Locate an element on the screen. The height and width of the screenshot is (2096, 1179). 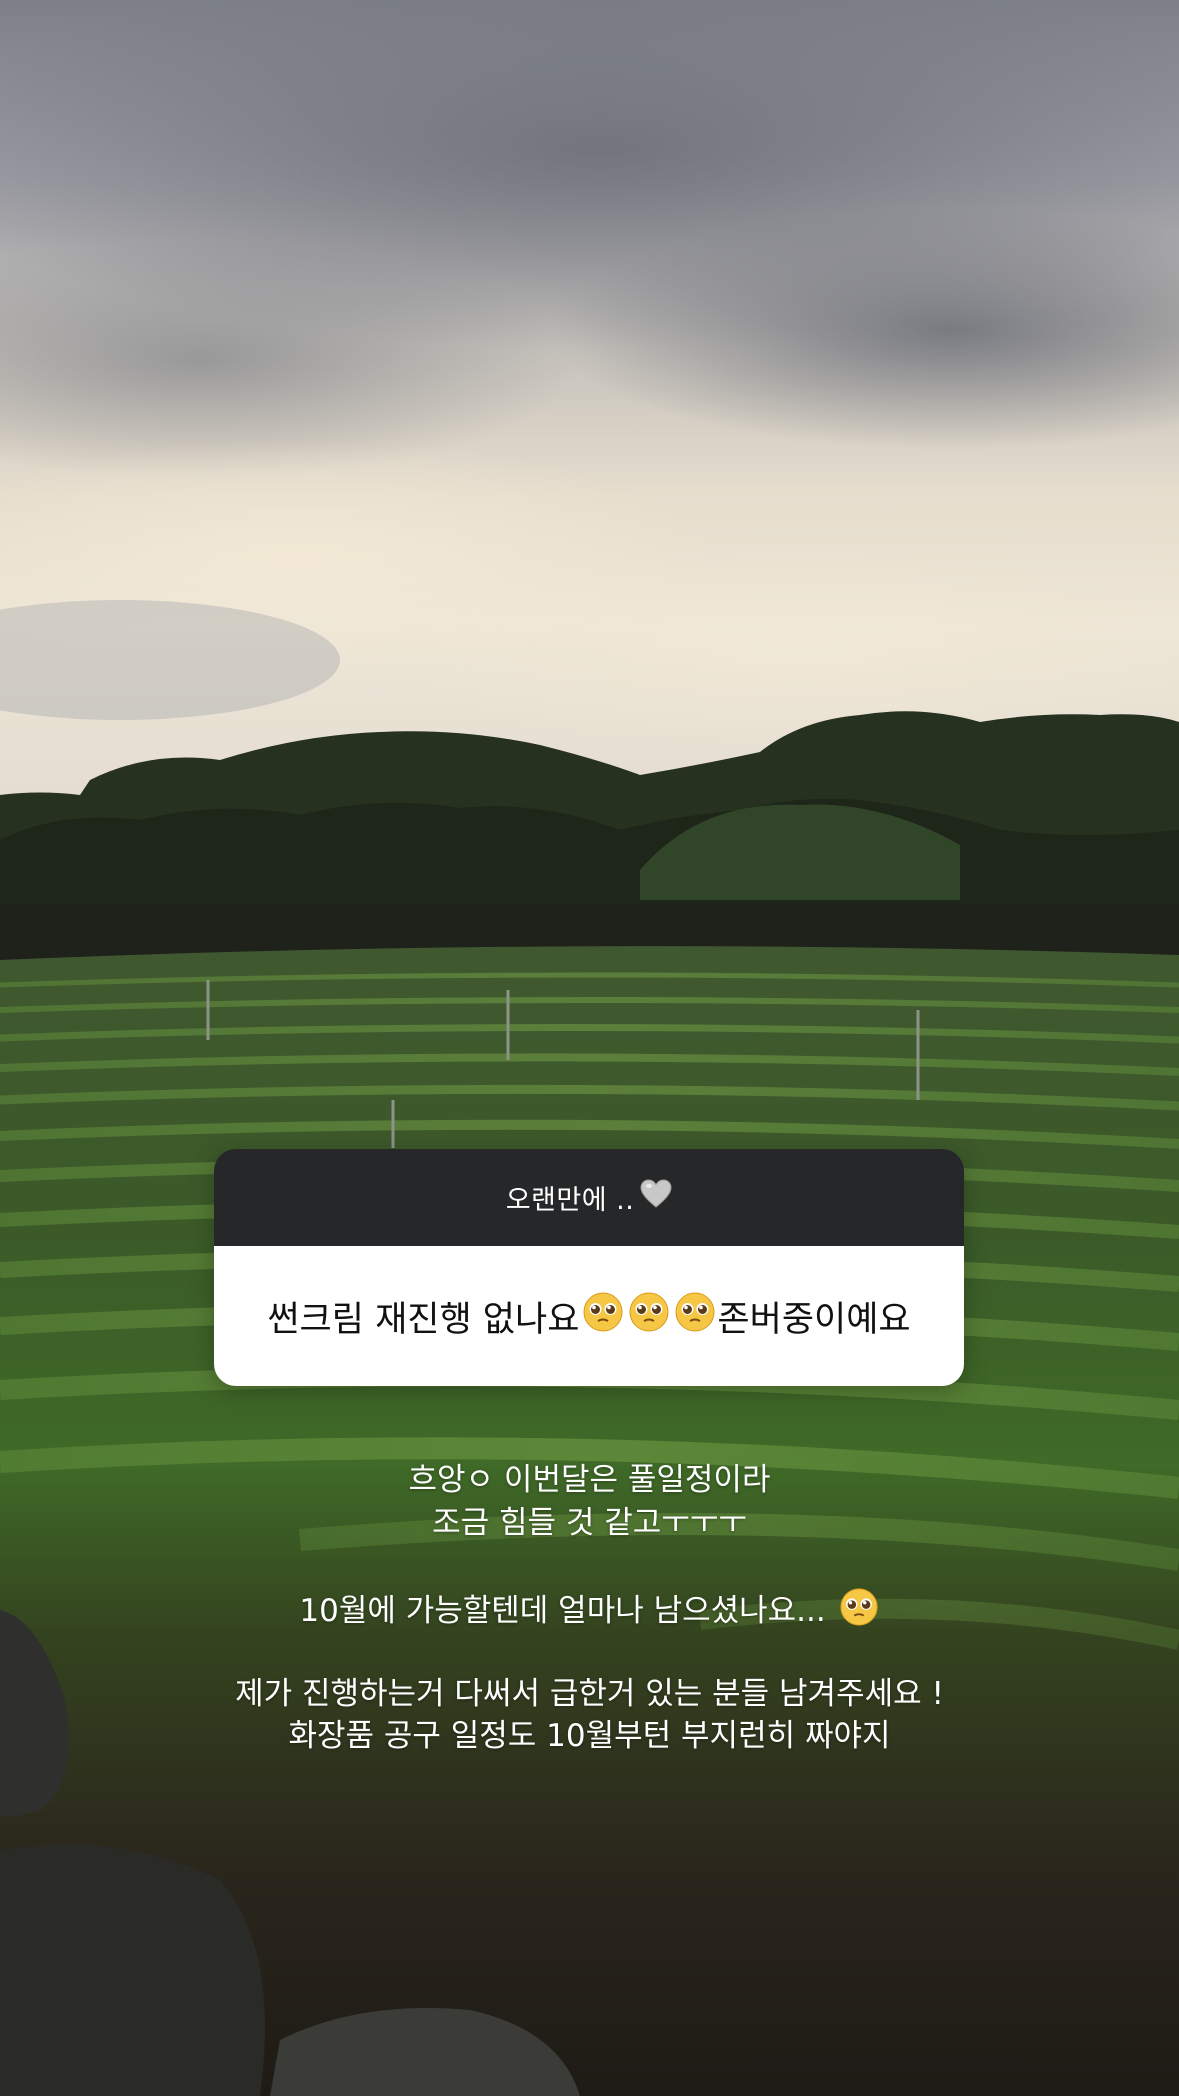
question-answer: 썬크림 재진행 없나요 존버중이예요 is located at coordinates (589, 1316).